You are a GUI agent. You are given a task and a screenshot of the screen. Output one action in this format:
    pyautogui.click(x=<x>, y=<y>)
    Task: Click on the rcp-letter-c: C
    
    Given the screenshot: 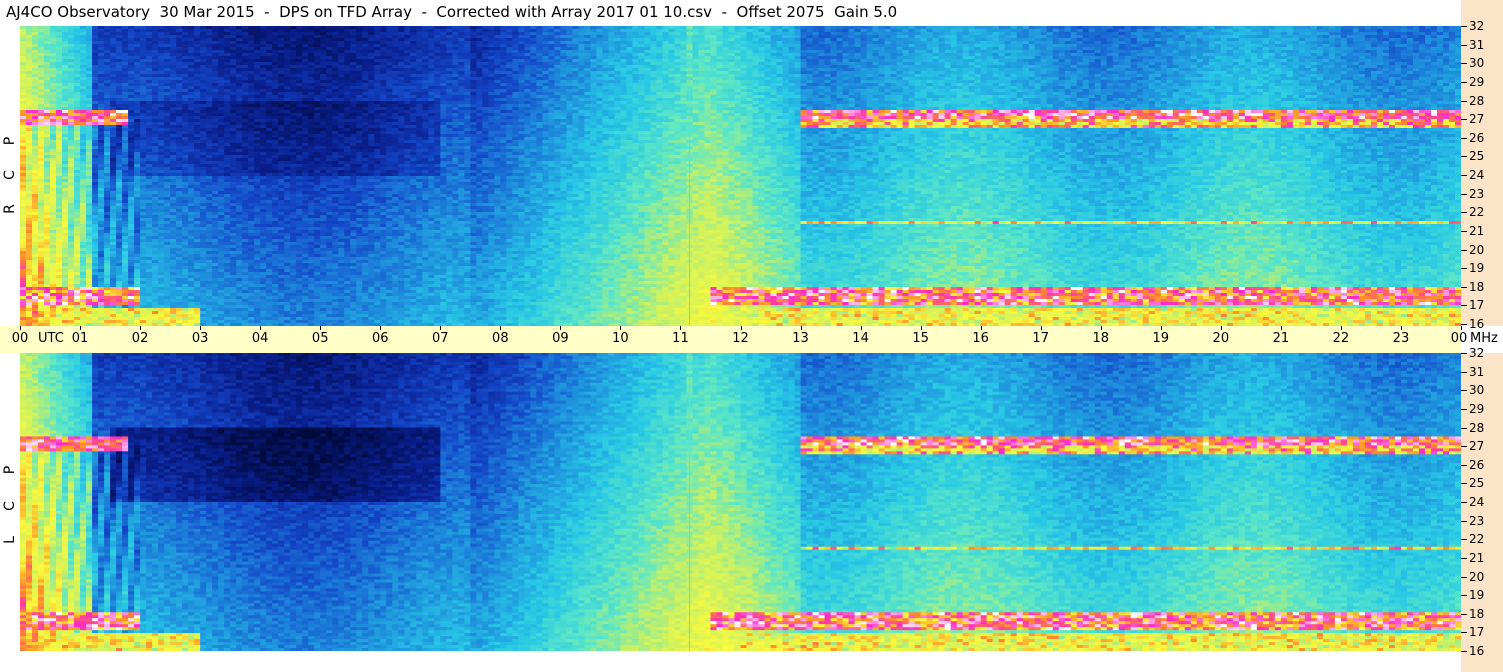 What is the action you would take?
    pyautogui.click(x=10, y=175)
    